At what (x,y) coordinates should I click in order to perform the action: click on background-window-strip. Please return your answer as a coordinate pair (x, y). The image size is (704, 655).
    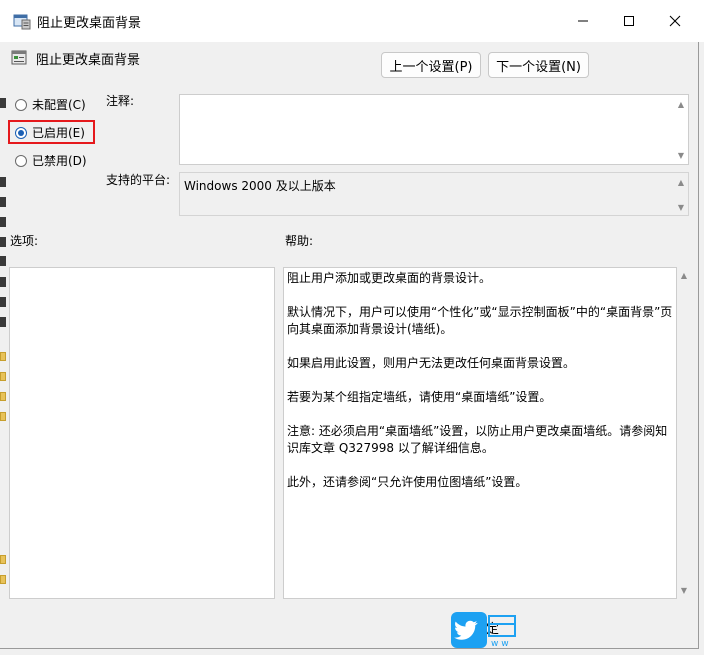
    Looking at the image, I should click on (3, 342).